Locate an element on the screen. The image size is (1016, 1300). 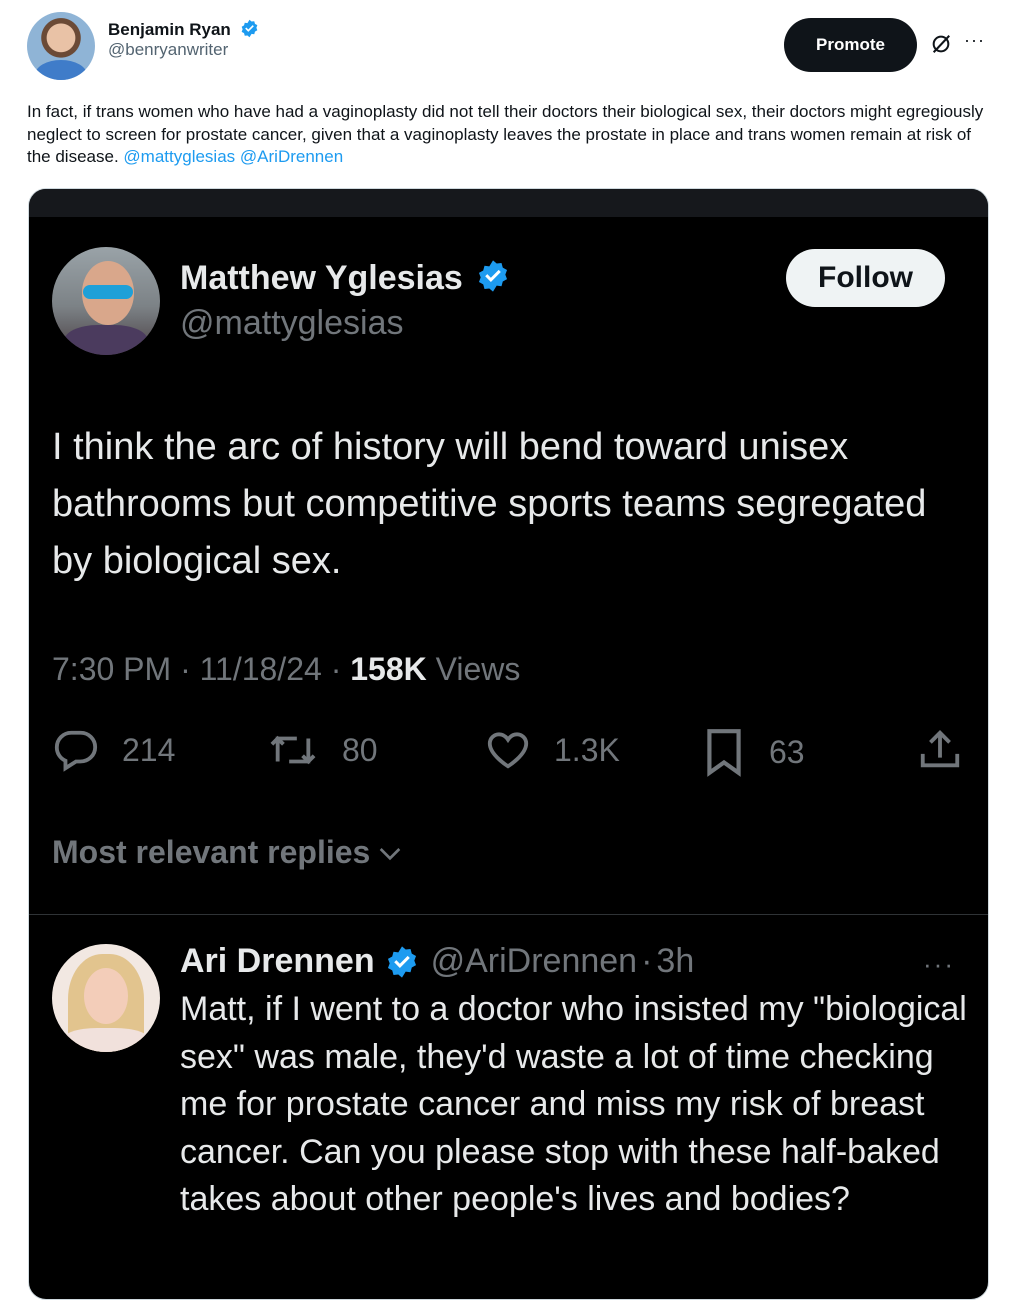
reply-author-handle: @AriDrennen is located at coordinates (534, 961).